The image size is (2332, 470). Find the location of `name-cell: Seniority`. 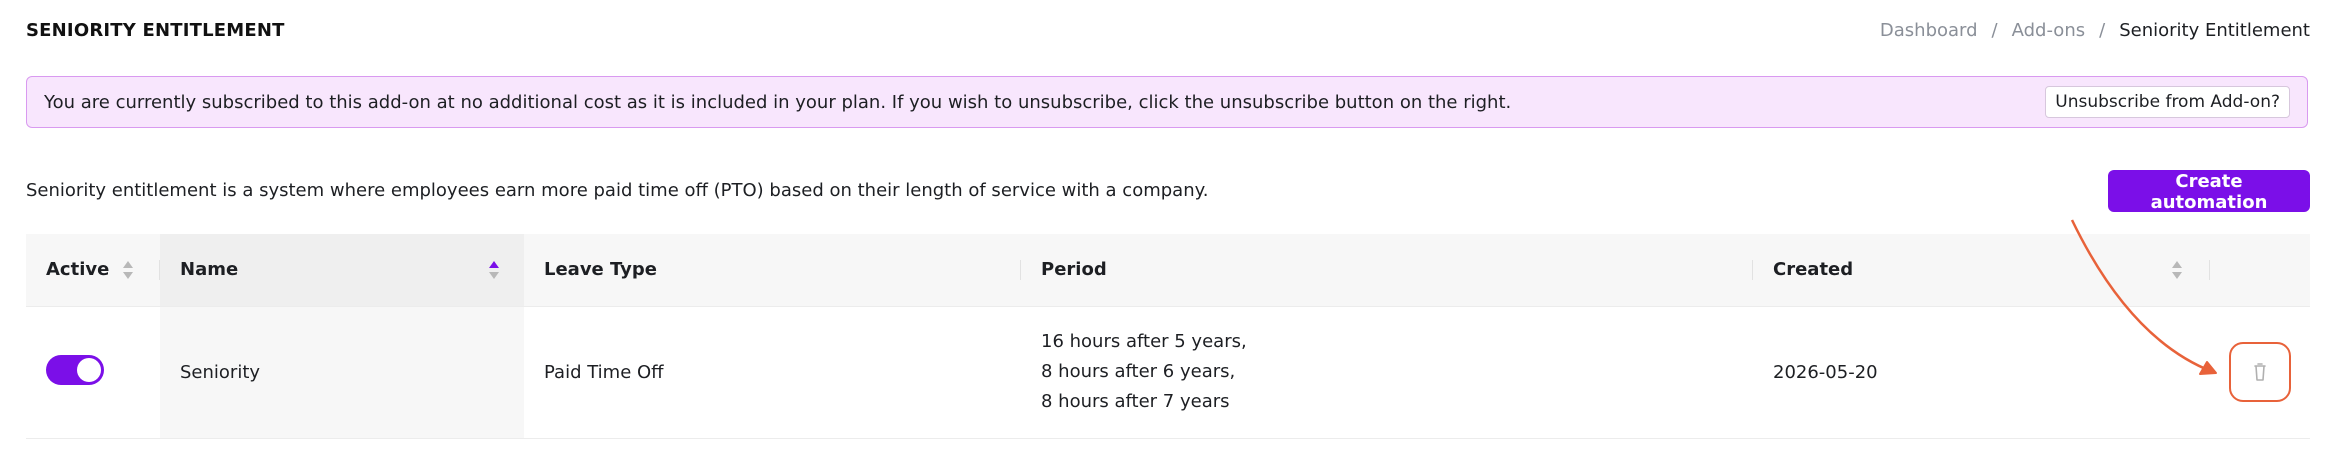

name-cell: Seniority is located at coordinates (342, 372).